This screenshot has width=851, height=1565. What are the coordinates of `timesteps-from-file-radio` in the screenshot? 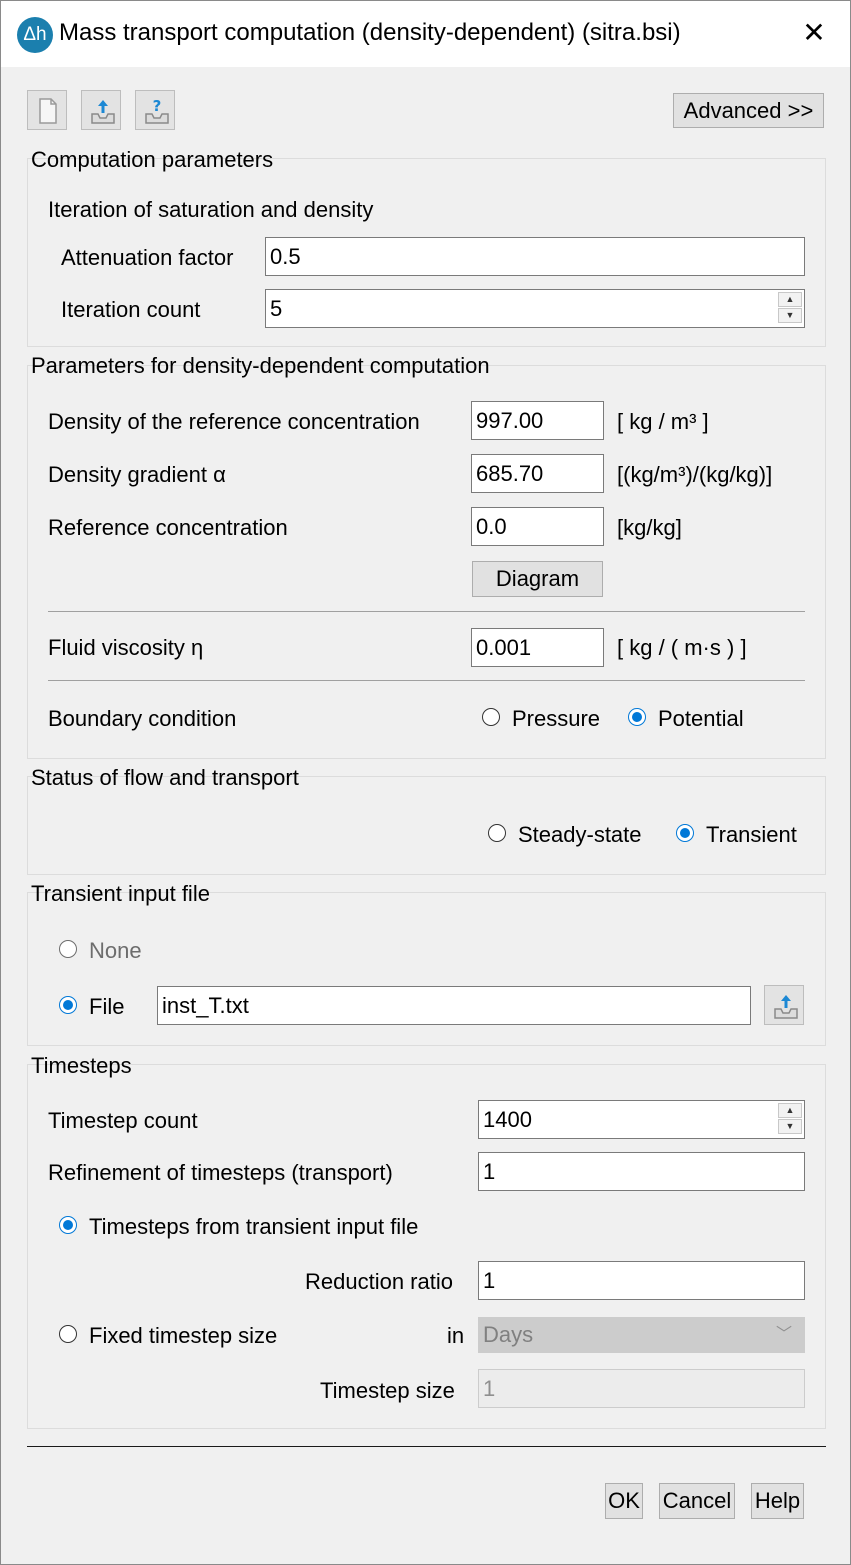 It's located at (68, 1225).